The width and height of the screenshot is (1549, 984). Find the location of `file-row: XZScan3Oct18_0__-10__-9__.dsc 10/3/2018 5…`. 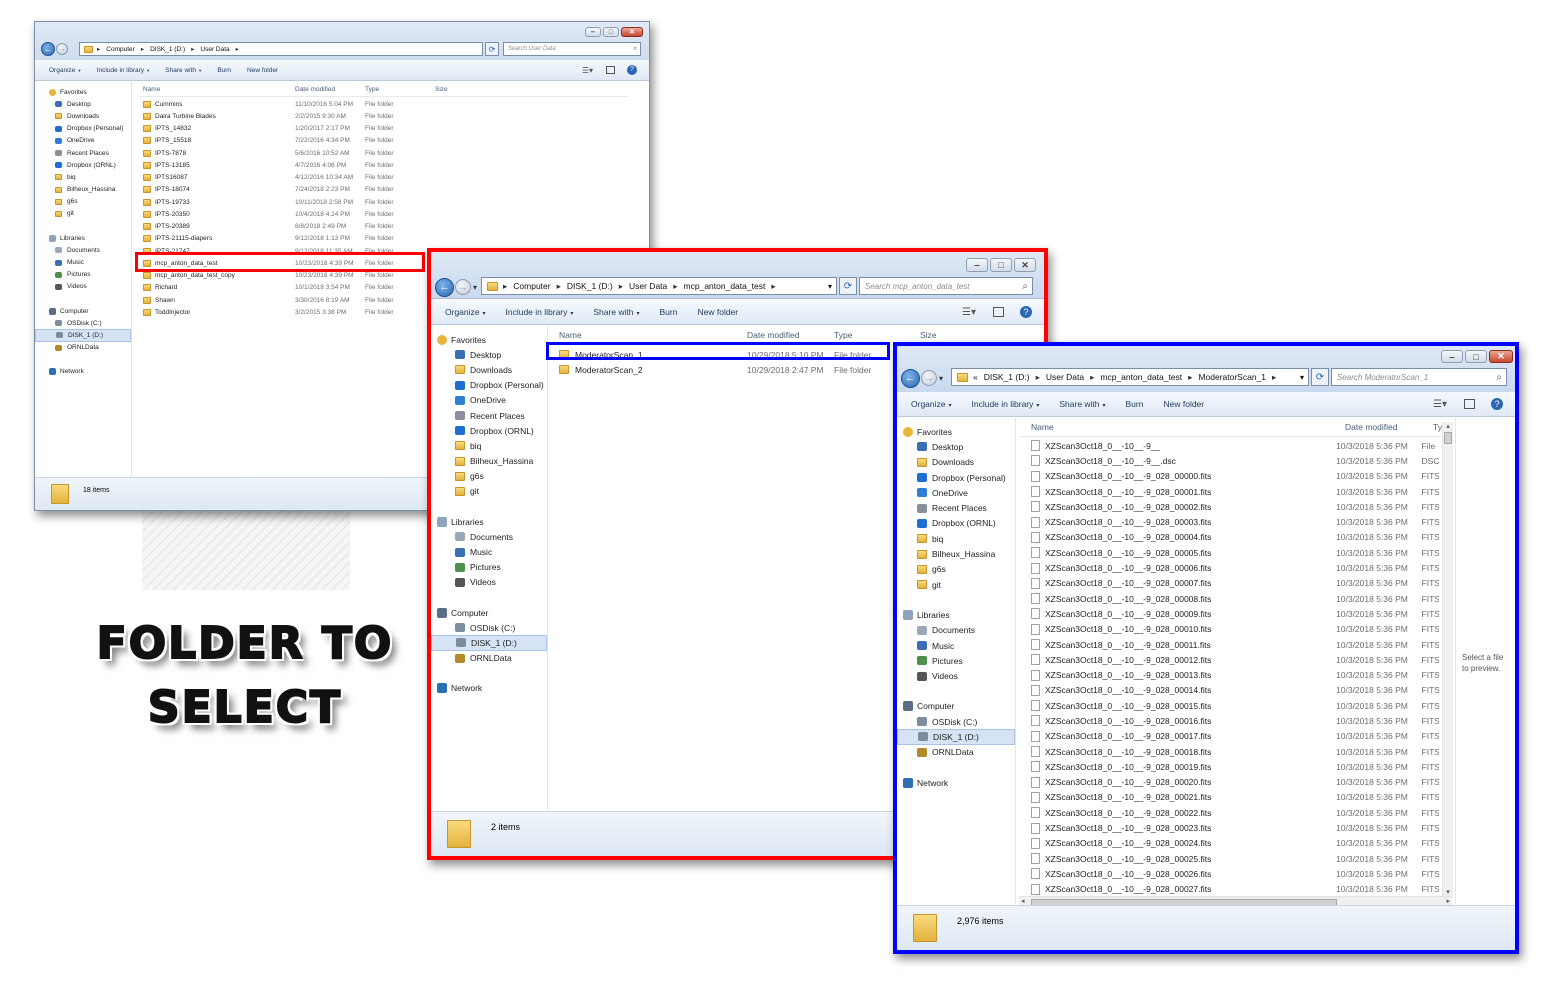

file-row: XZScan3Oct18_0__-10__-9__.dsc 10/3/2018 5… is located at coordinates (1229, 460).